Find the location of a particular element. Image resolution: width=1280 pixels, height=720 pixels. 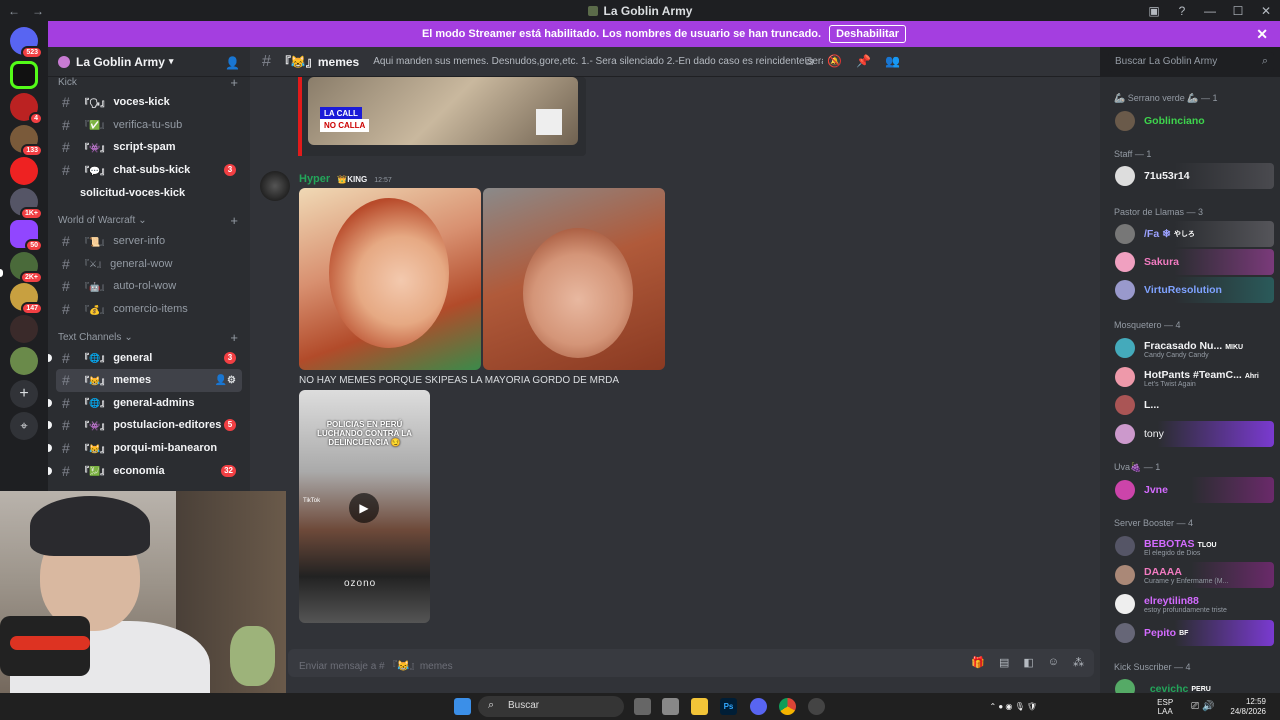

guild-icon: 2K+ is located at coordinates (26, 268).